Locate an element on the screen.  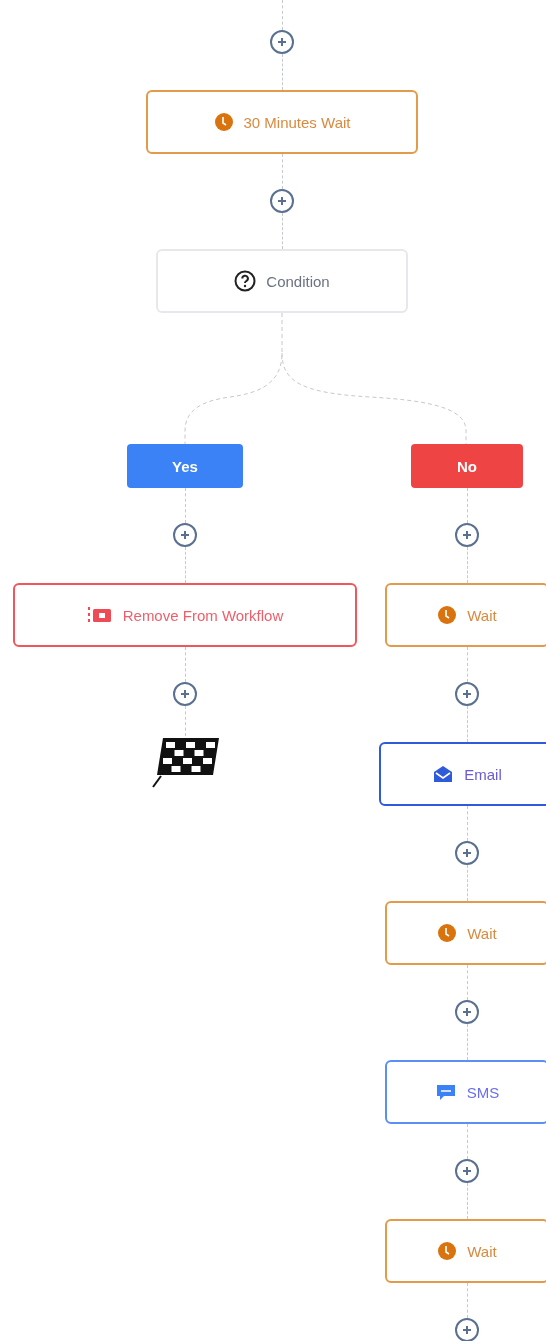
question-icon is located at coordinates (245, 281).